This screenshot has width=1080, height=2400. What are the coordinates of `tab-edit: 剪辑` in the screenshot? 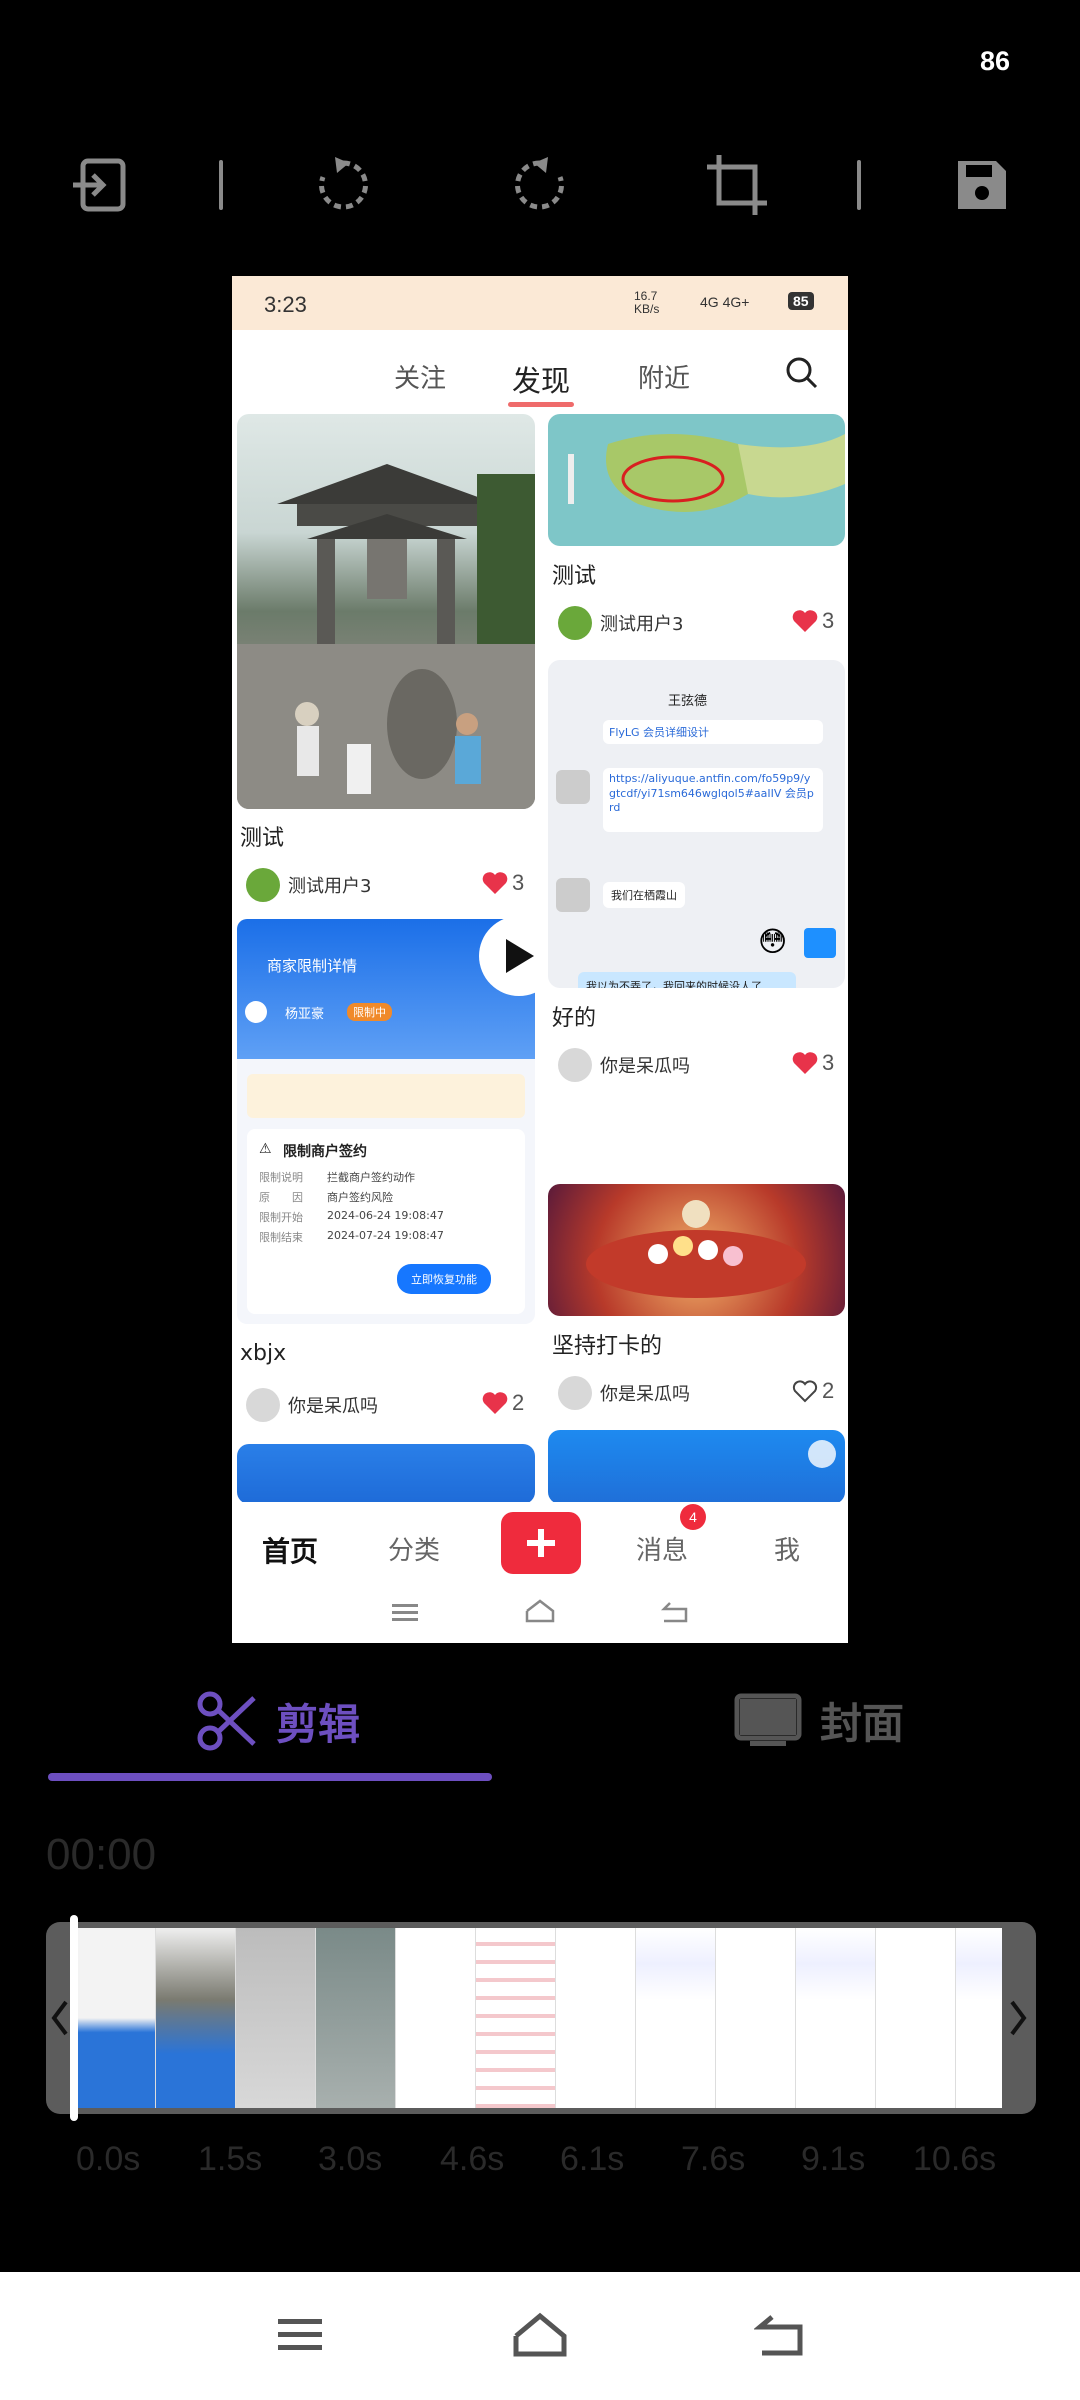 It's located at (278, 1721).